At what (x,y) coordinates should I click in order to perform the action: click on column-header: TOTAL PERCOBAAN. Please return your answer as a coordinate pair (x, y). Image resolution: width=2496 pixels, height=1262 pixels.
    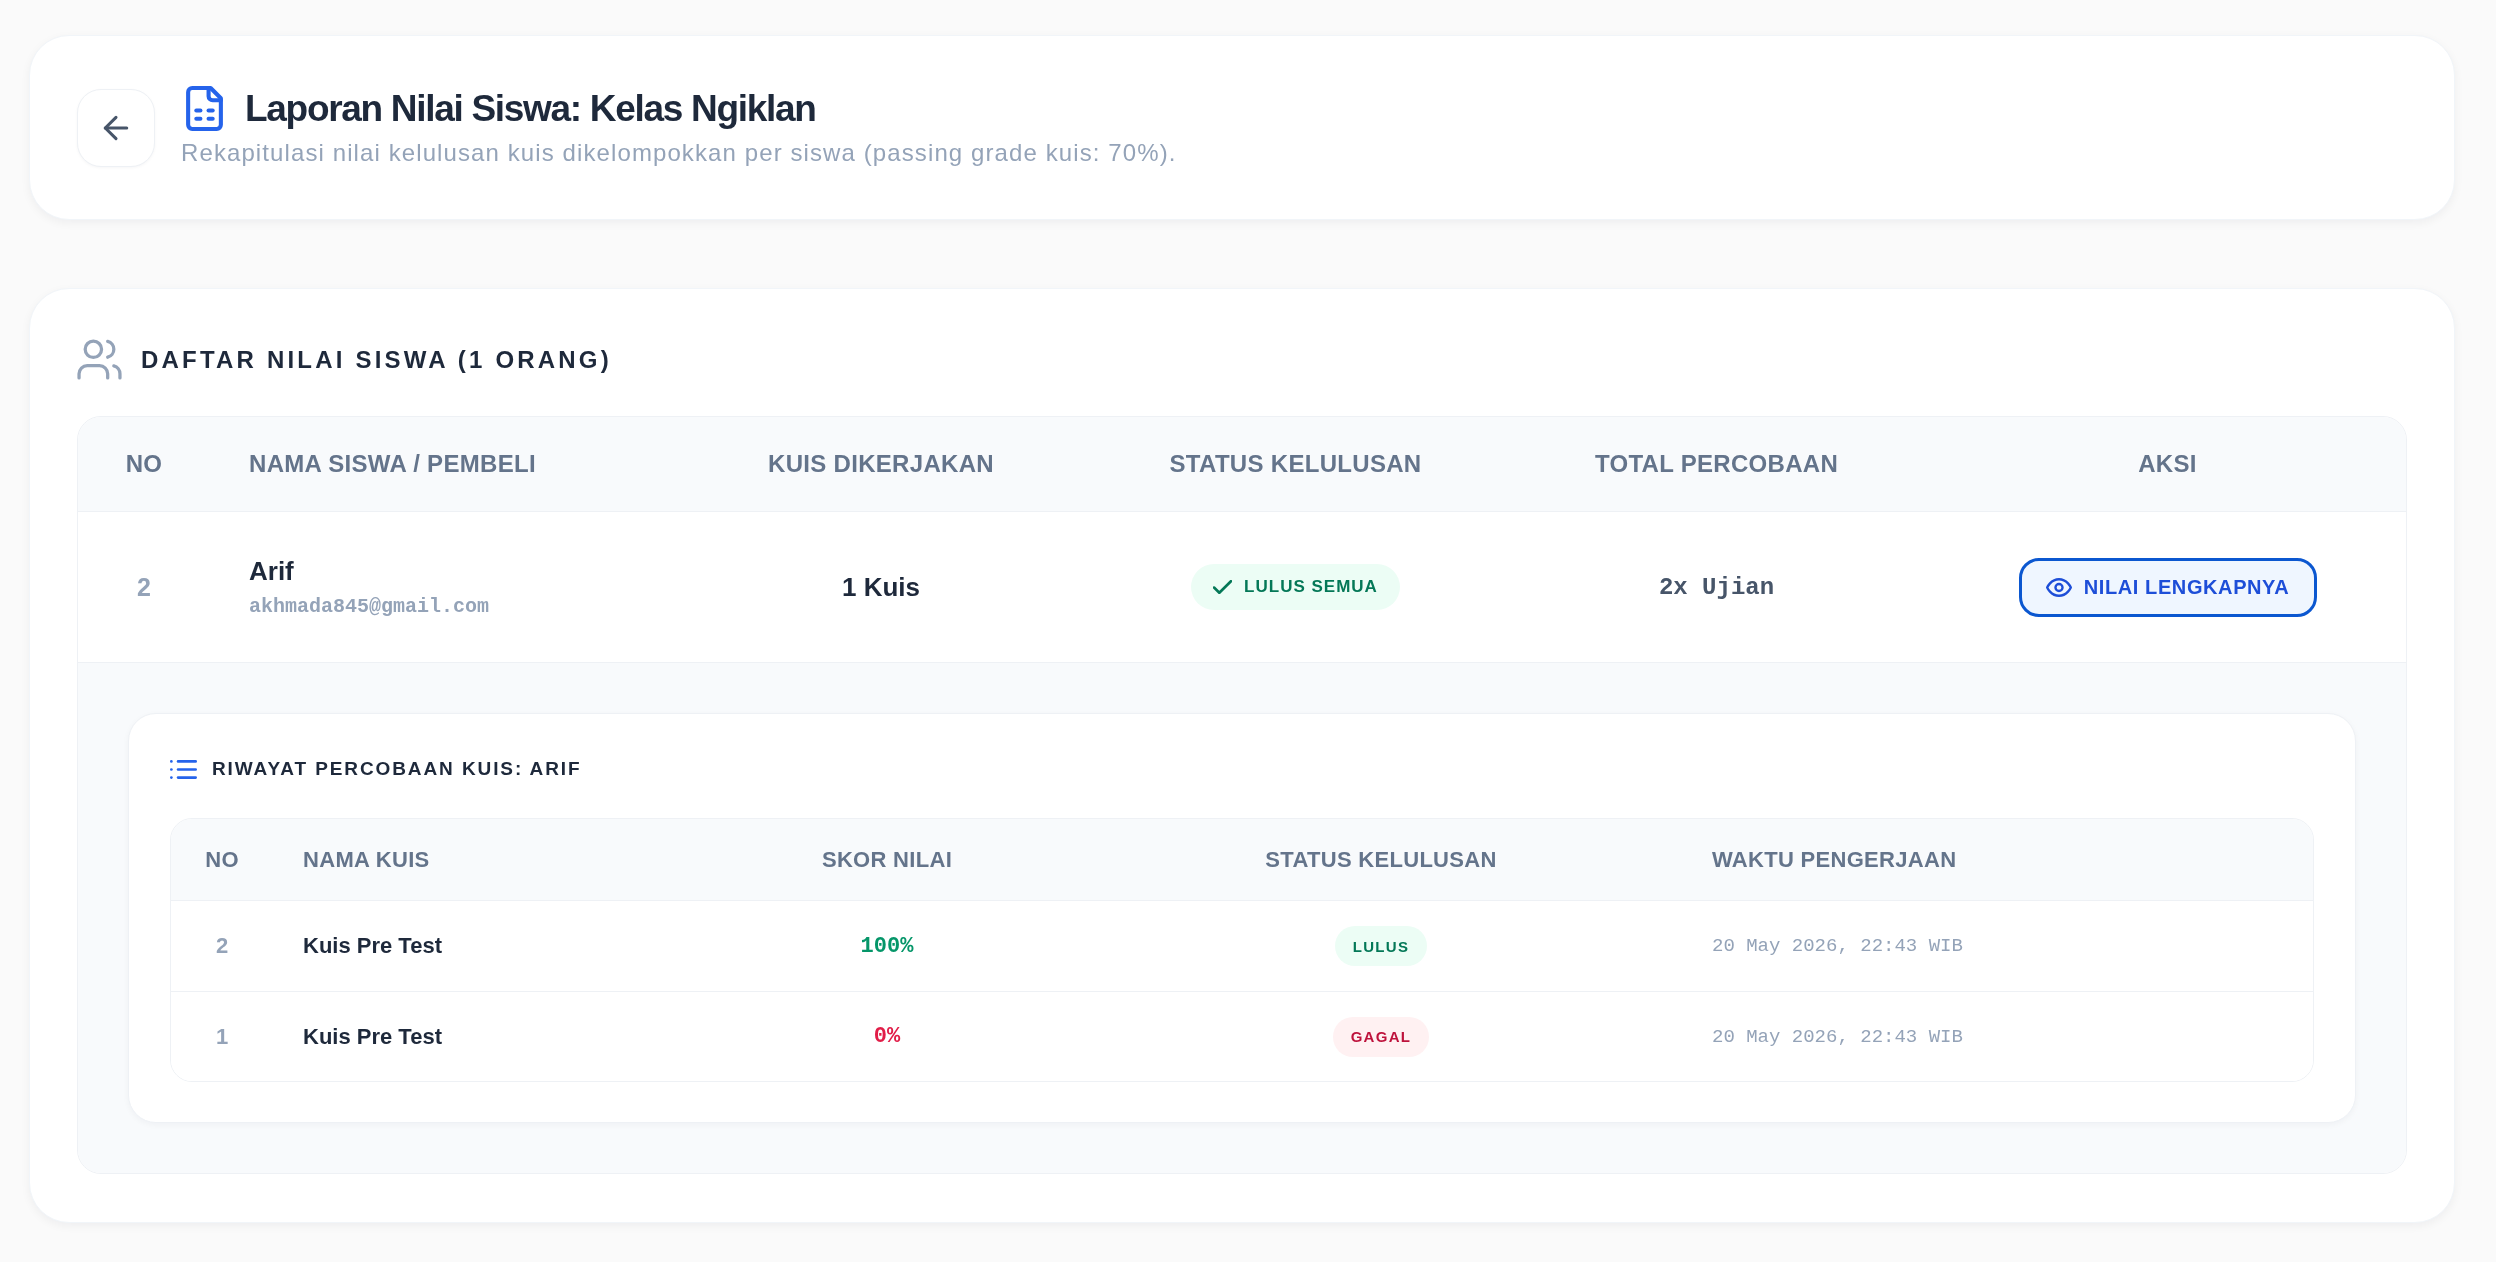
    Looking at the image, I should click on (1716, 464).